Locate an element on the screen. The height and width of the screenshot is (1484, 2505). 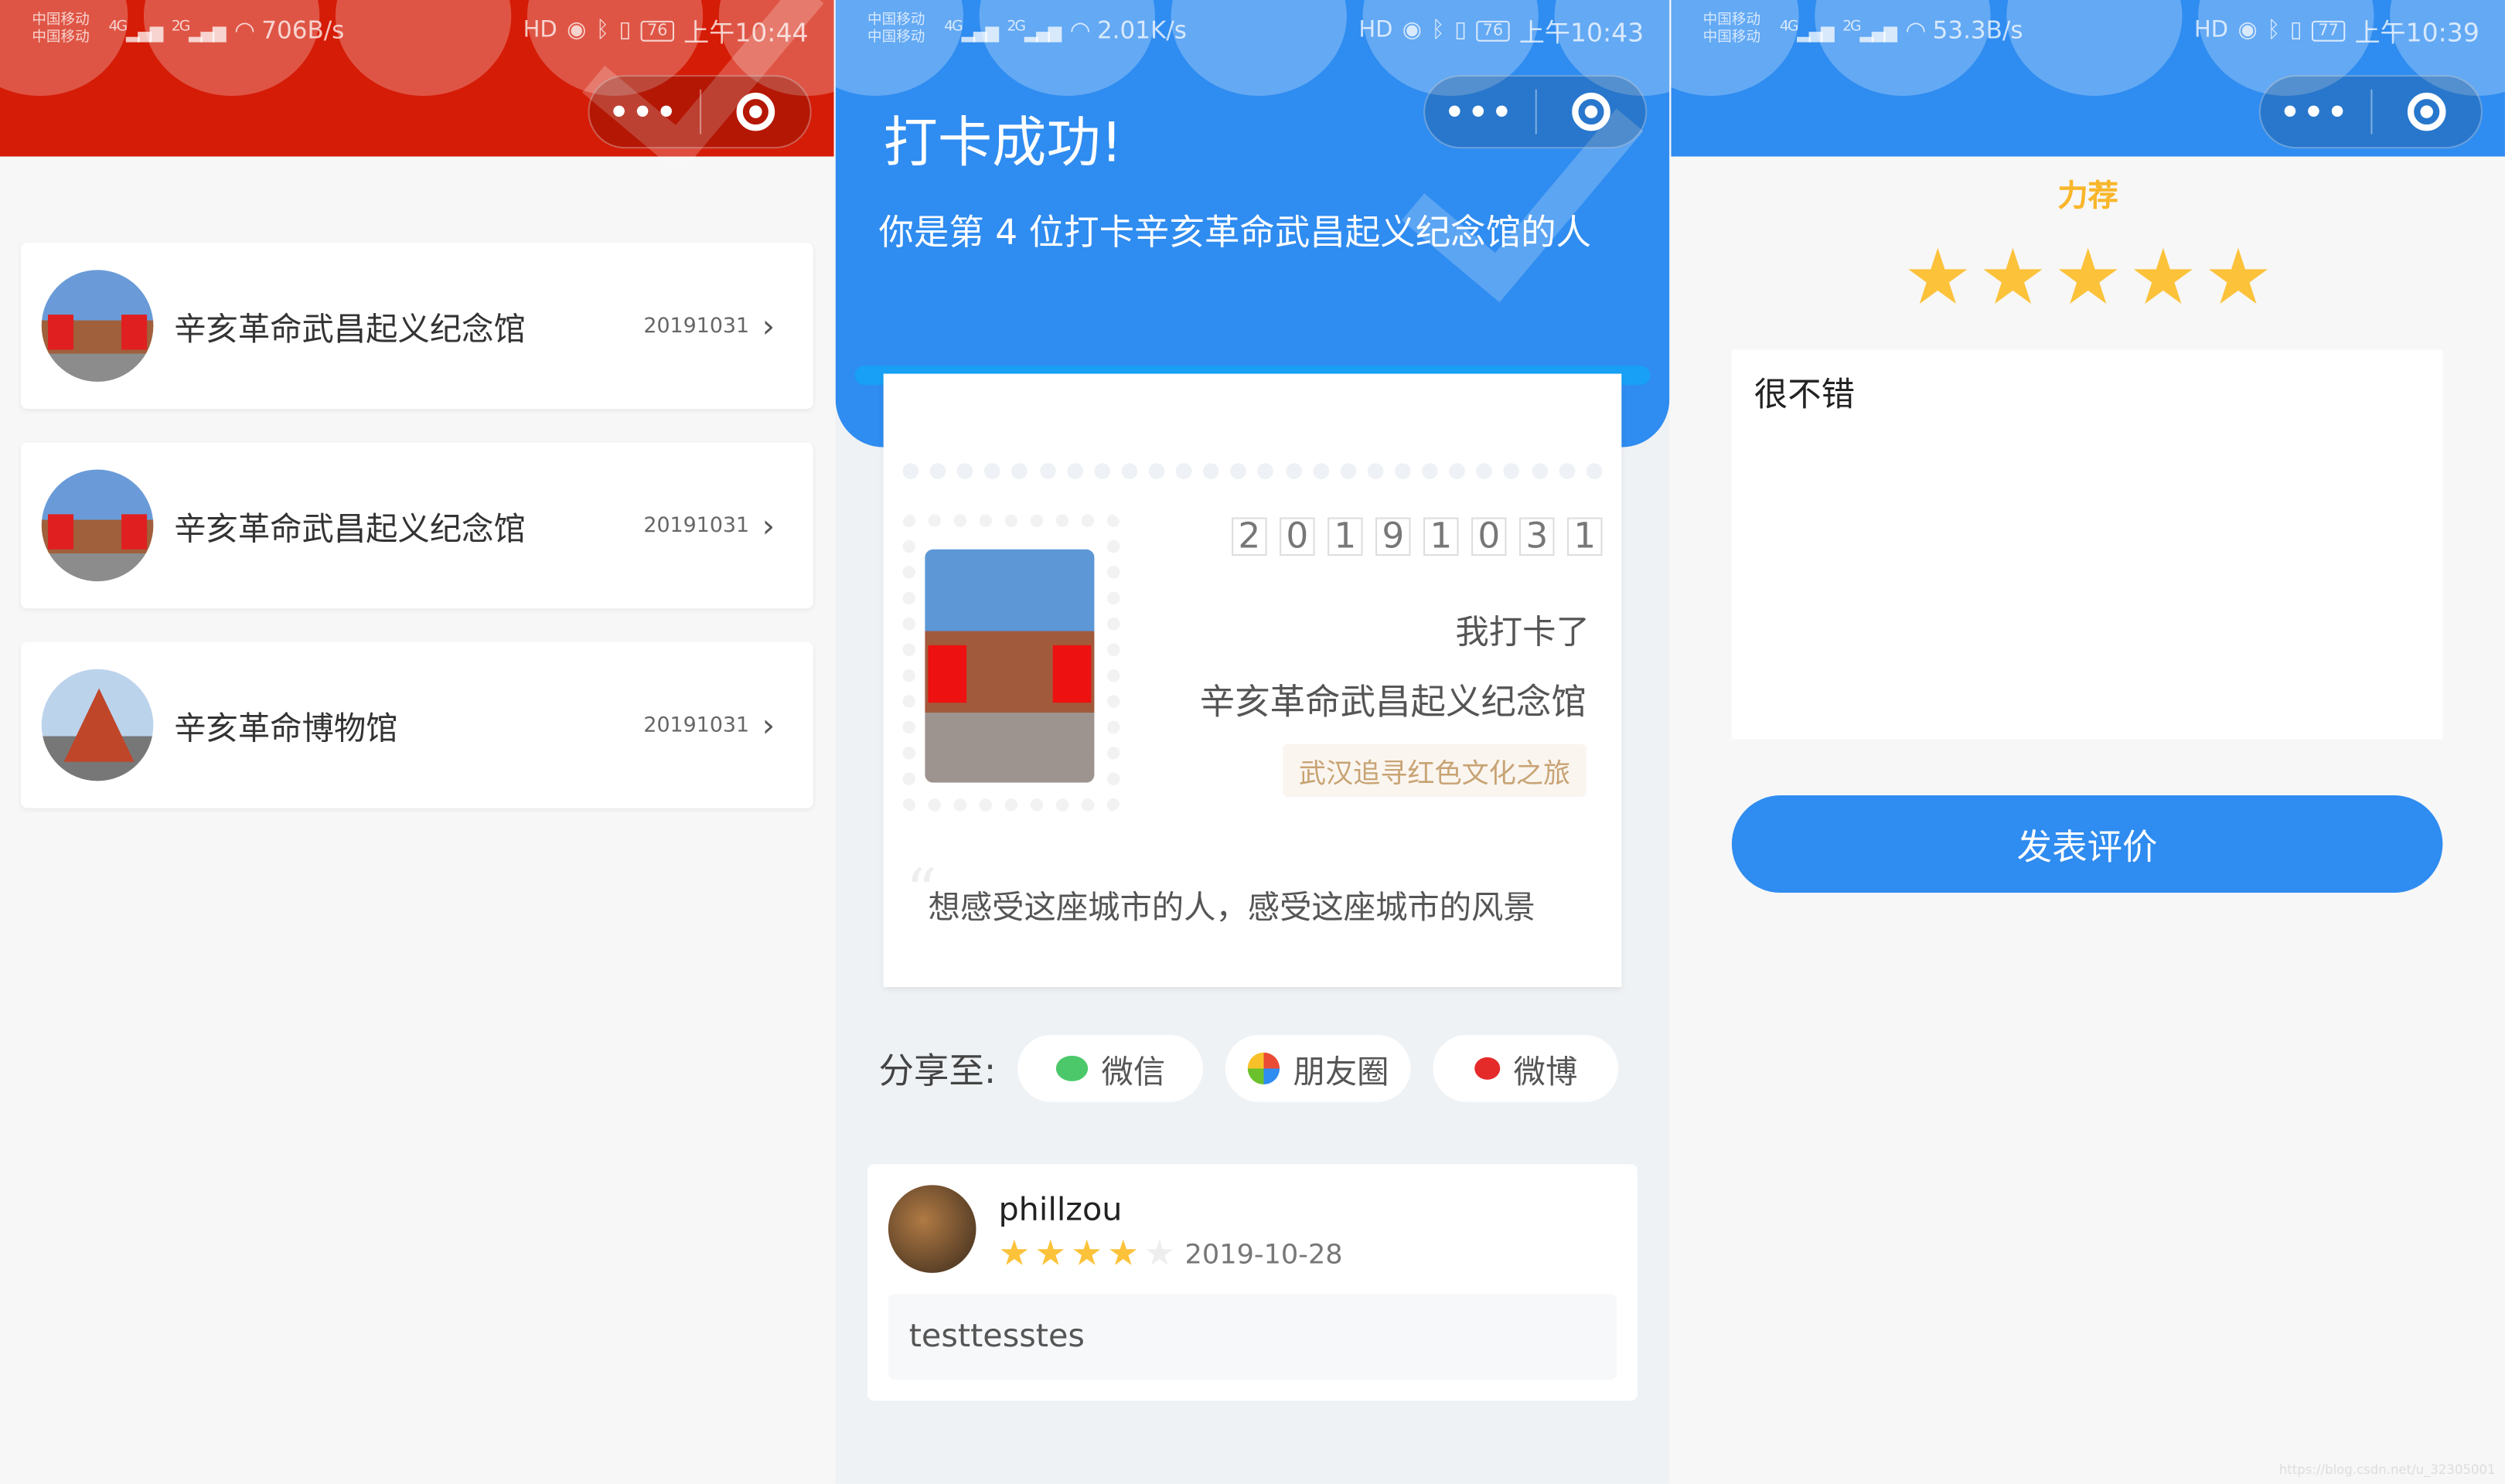
place-name: 辛亥革命武昌起义纪念馆 is located at coordinates (350, 528).